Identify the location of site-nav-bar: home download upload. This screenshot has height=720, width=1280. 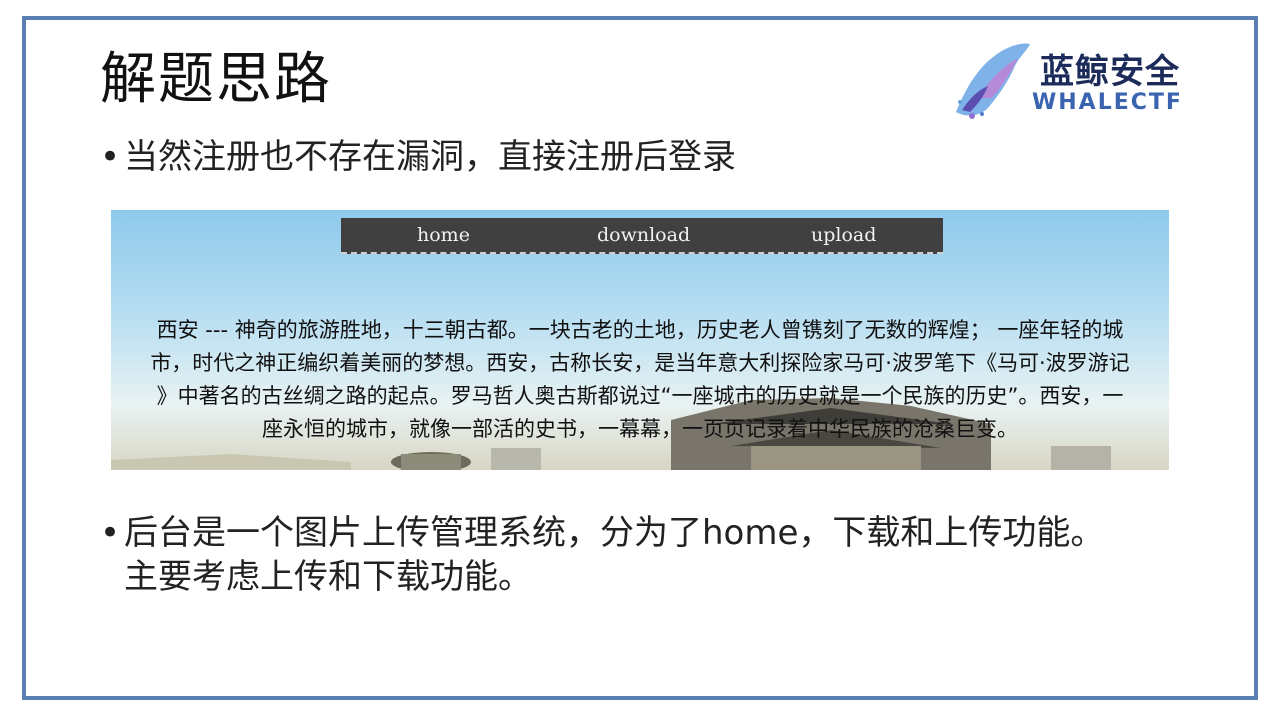
(642, 236).